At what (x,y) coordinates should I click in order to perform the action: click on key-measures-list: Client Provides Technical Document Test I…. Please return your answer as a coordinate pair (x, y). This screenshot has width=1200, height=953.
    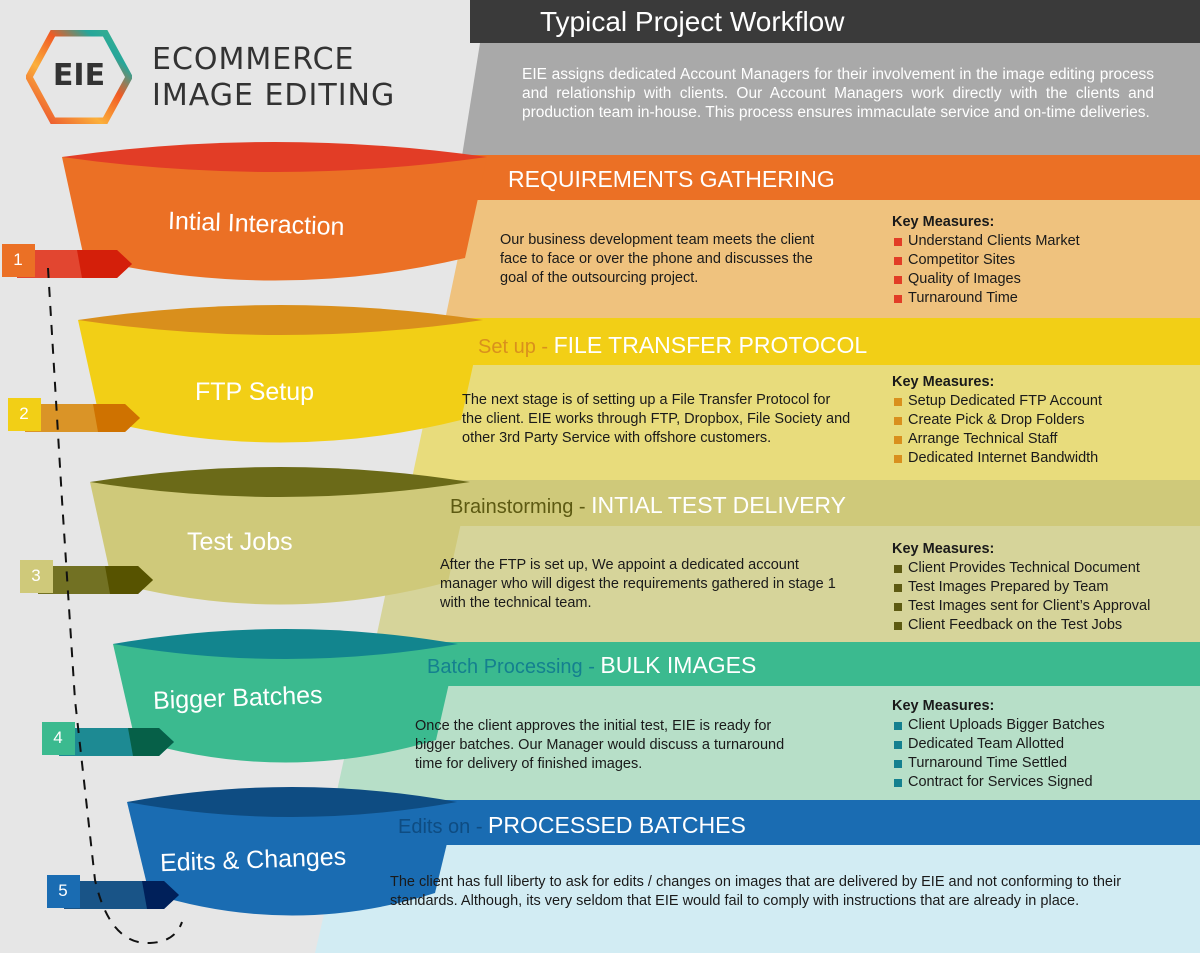
    Looking at the image, I should click on (1021, 597).